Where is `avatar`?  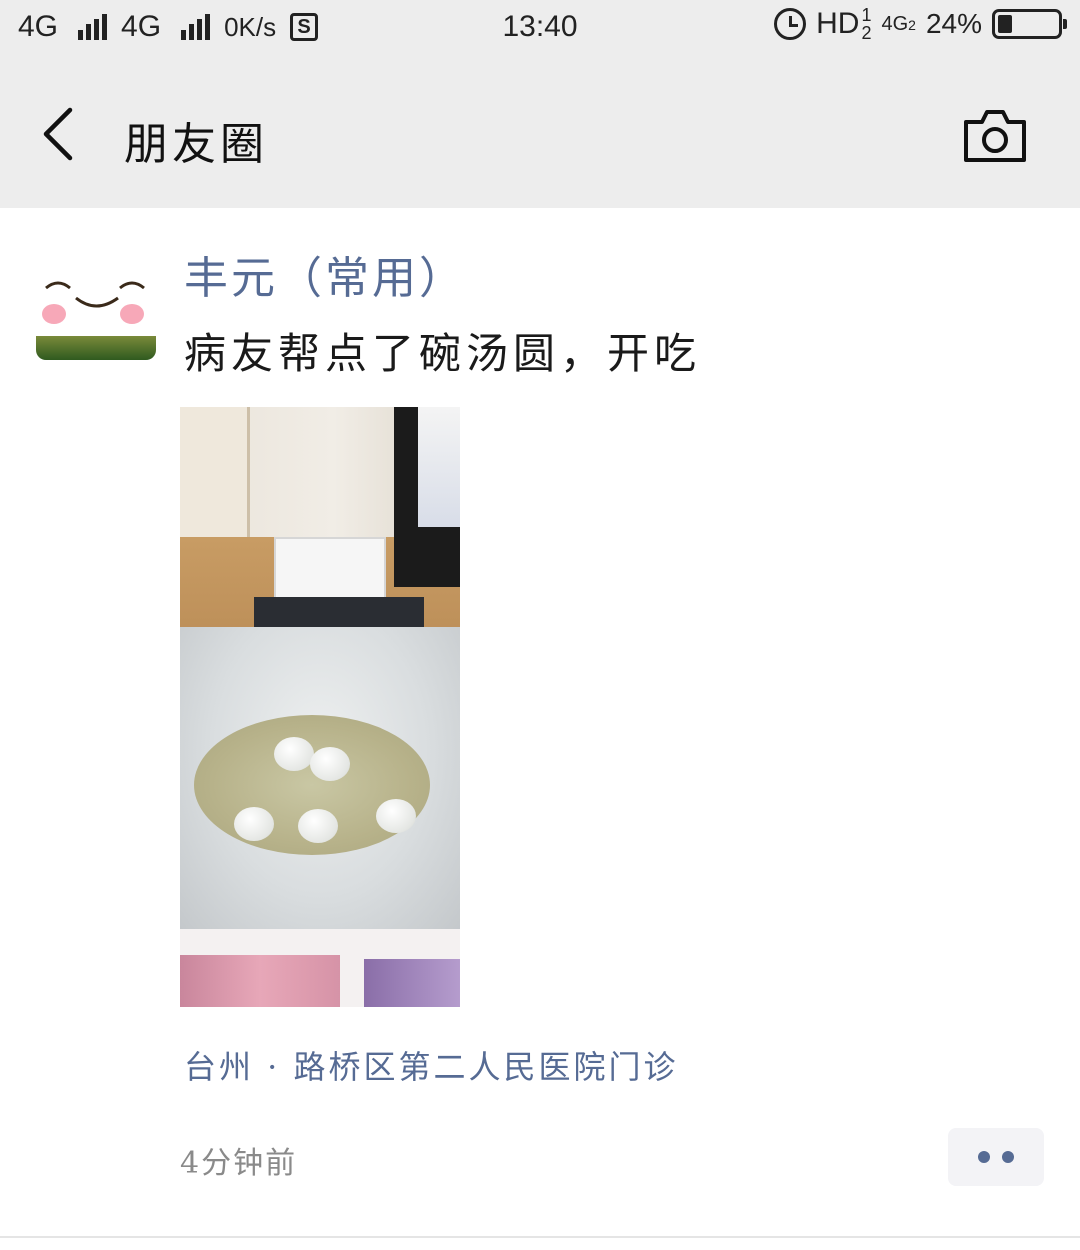 avatar is located at coordinates (96, 300).